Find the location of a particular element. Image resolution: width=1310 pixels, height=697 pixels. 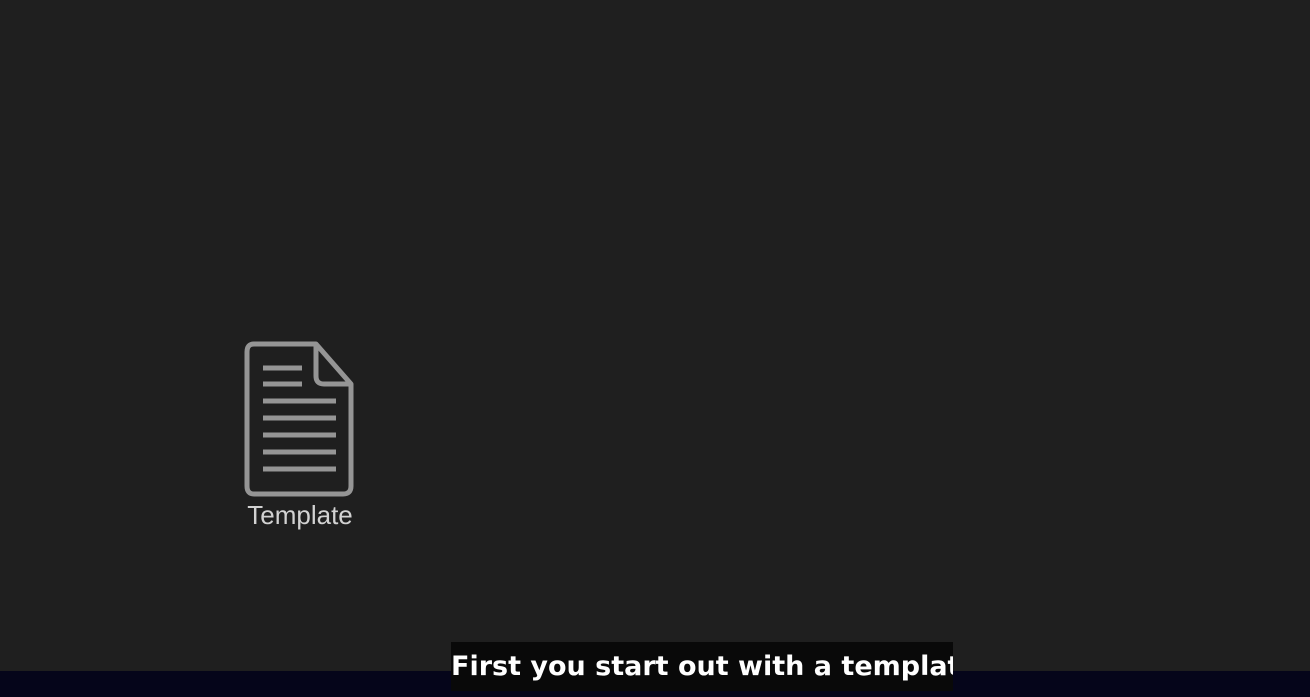

caption-text: First you start out with a template. is located at coordinates (702, 666).